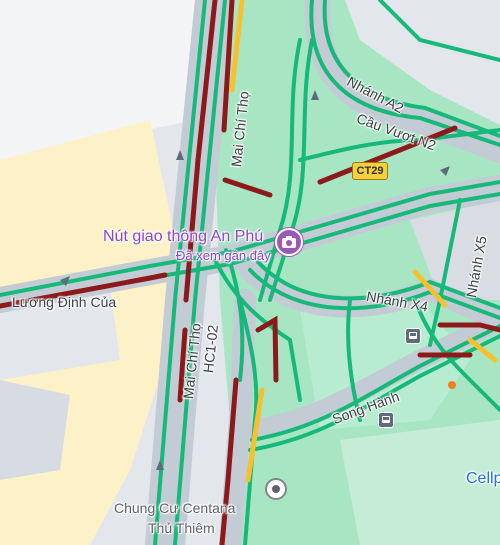 Image resolution: width=500 pixels, height=545 pixels. Describe the element at coordinates (64, 302) in the screenshot. I see `road-label-luong-dinh-cua: Lương Định Của` at that location.